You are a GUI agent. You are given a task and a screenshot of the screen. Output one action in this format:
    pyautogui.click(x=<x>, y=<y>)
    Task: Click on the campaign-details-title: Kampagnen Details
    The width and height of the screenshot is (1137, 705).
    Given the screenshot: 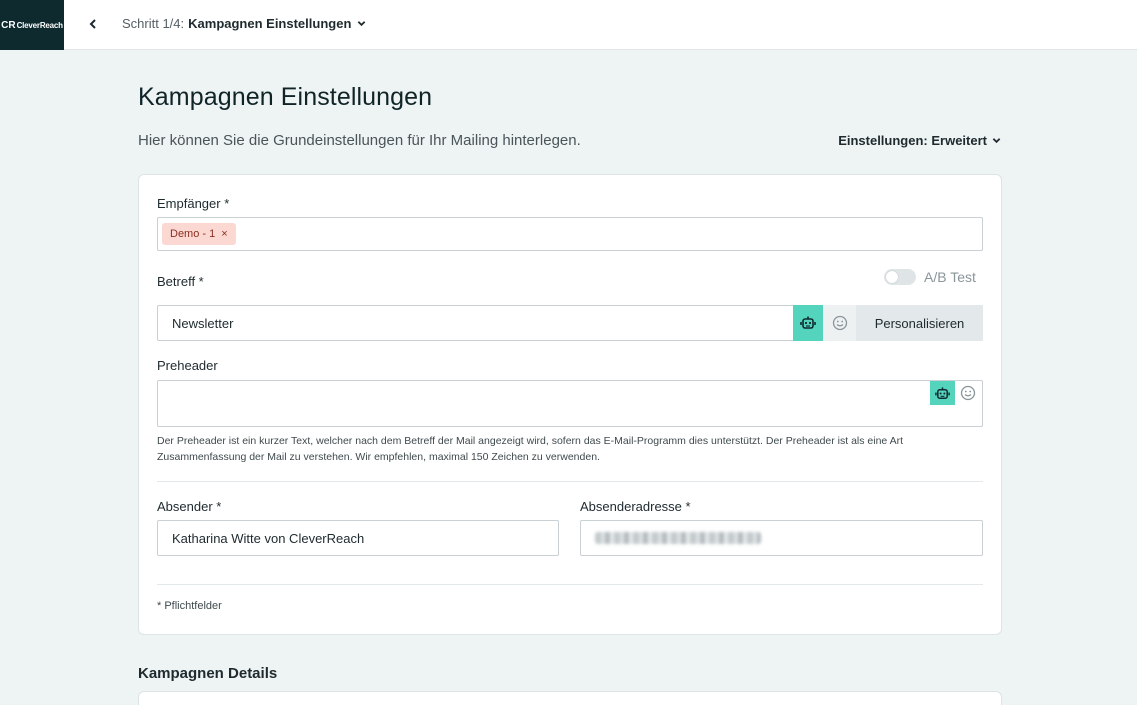 What is the action you would take?
    pyautogui.click(x=208, y=673)
    